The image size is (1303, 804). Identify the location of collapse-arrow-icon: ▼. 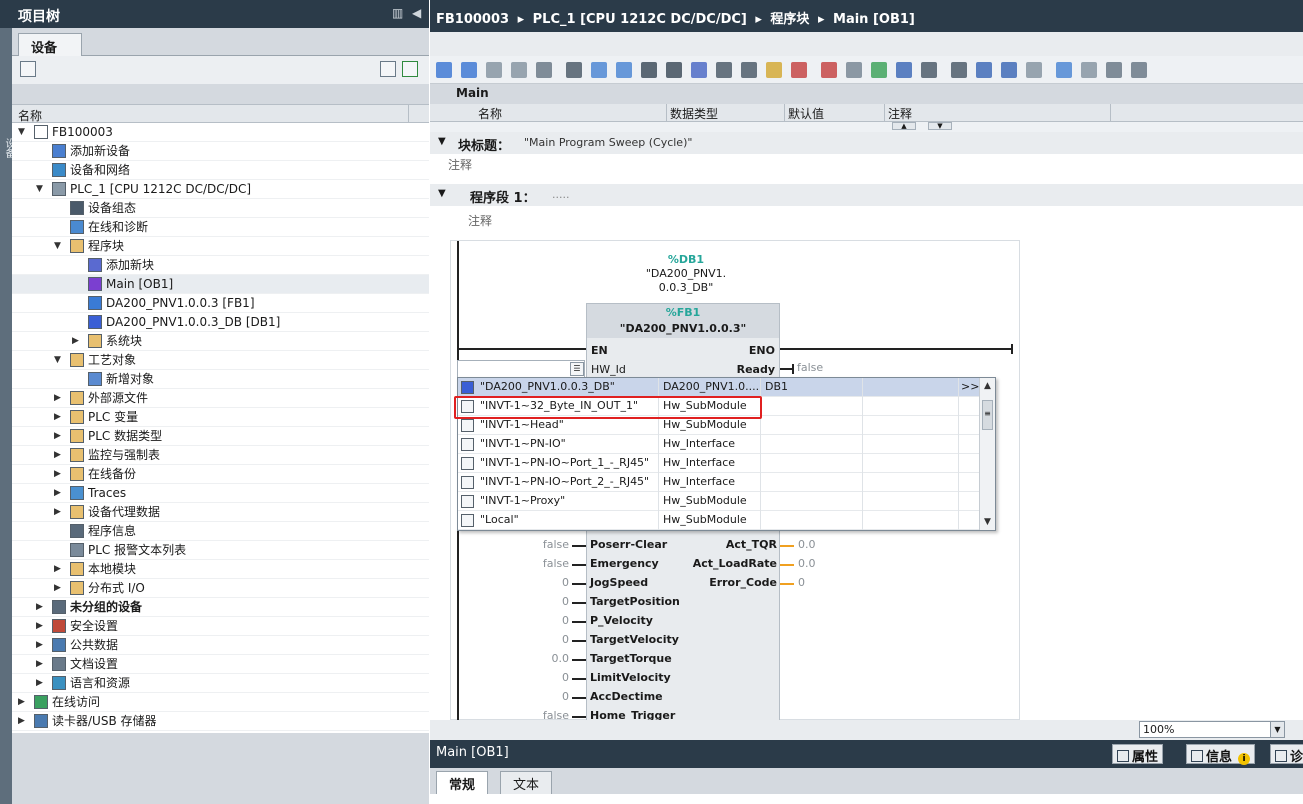
(442, 141).